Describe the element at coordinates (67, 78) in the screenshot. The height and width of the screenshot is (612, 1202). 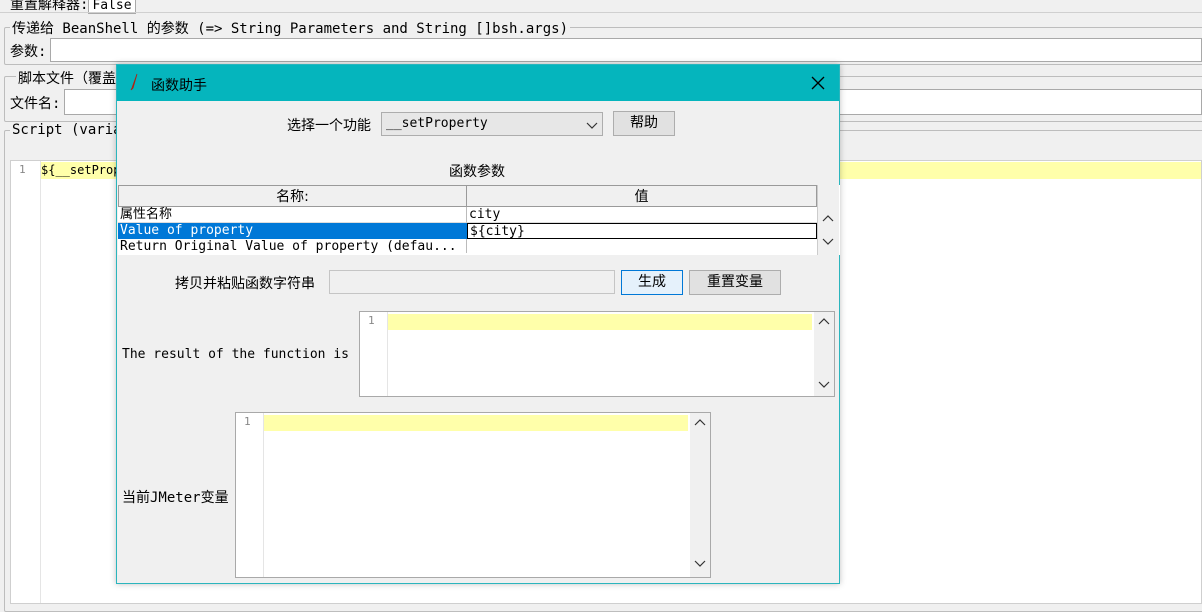
I see `script-file-group-title: 脚本文件（覆盖` at that location.